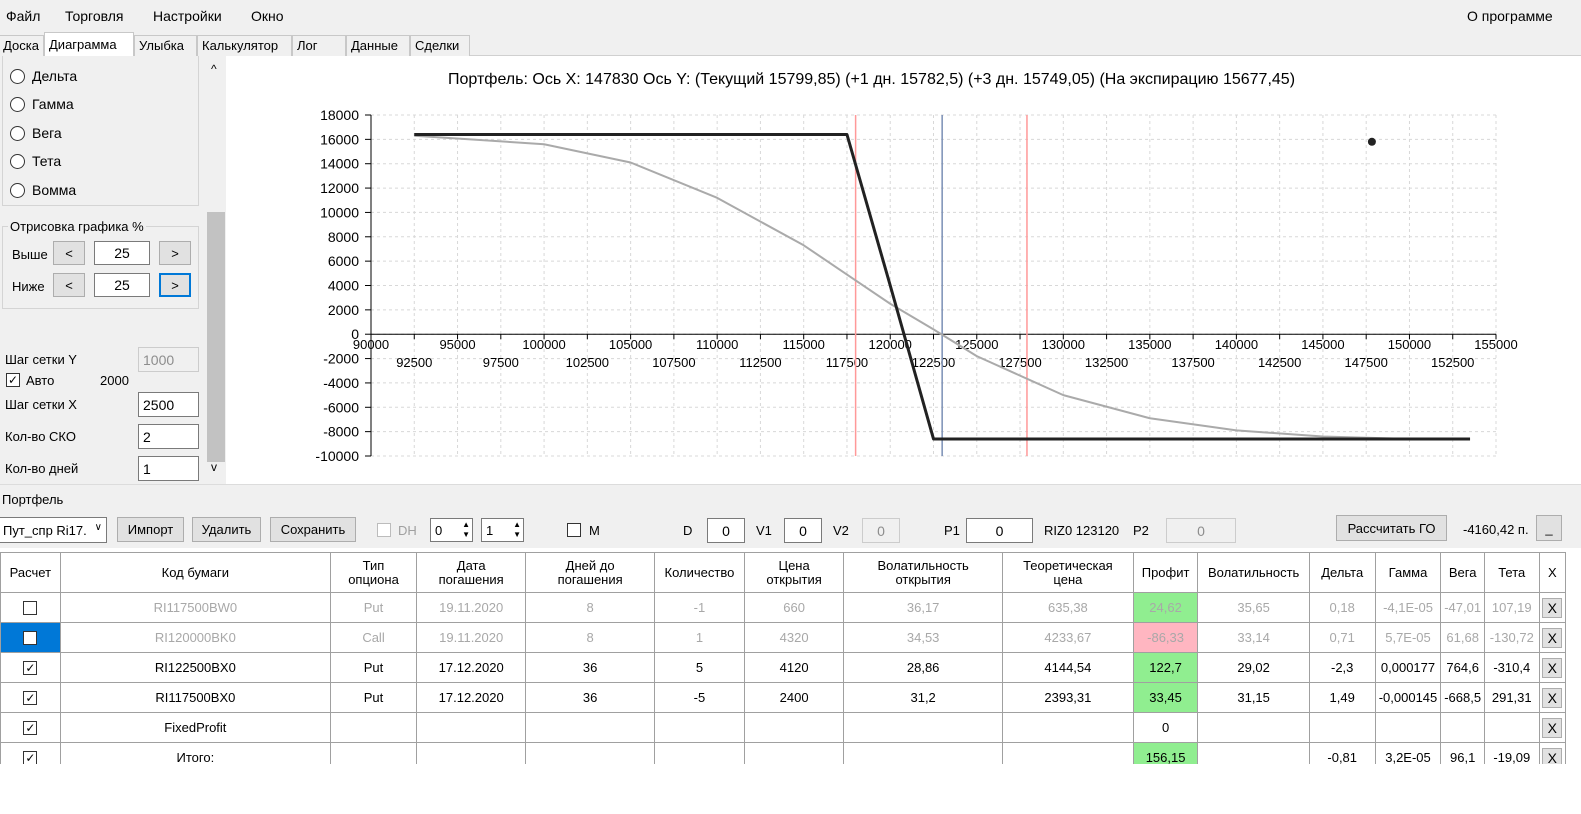 The image size is (1581, 814). What do you see at coordinates (36, 133) in the screenshot?
I see `radio-vega: Вега` at bounding box center [36, 133].